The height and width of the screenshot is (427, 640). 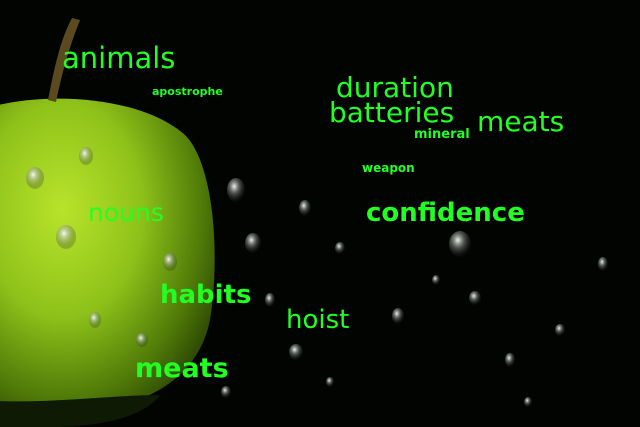 What do you see at coordinates (119, 58) in the screenshot?
I see `word-label: animals` at bounding box center [119, 58].